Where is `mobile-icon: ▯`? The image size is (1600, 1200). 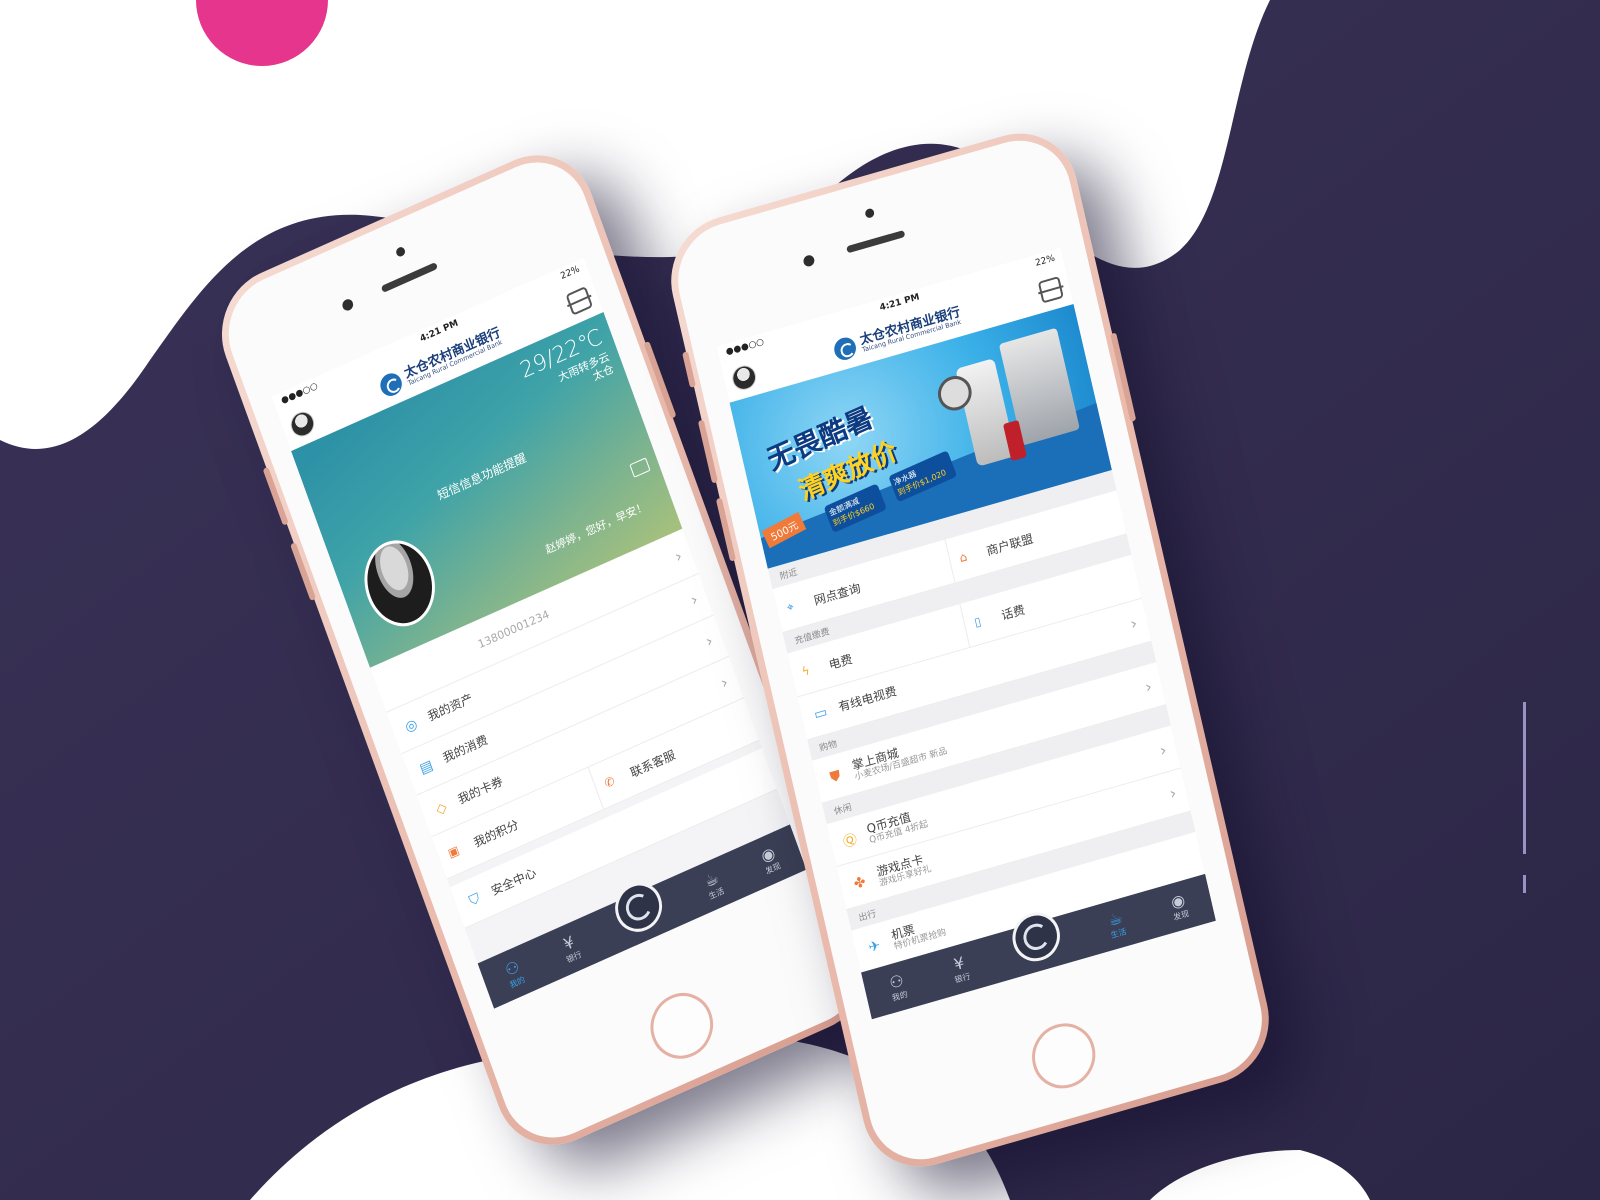 mobile-icon: ▯ is located at coordinates (977, 622).